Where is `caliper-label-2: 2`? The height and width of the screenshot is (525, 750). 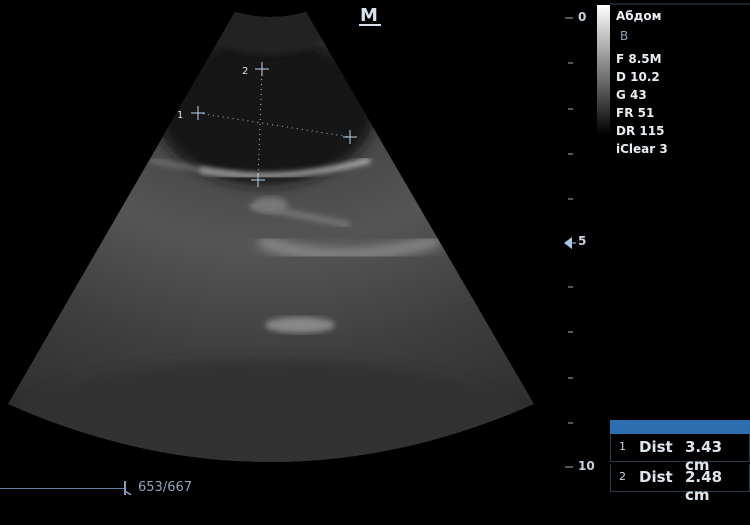 caliper-label-2: 2 is located at coordinates (245, 71).